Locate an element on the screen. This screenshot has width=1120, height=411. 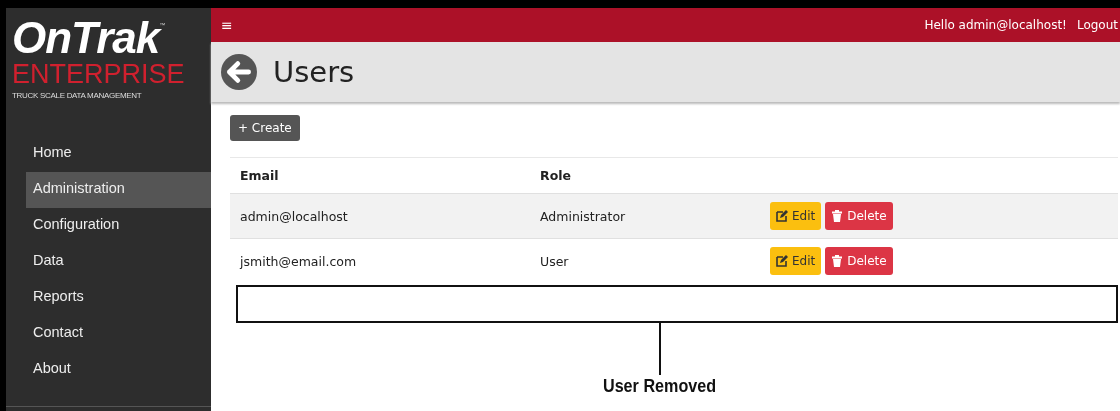
create-button: + Create is located at coordinates (265, 128).